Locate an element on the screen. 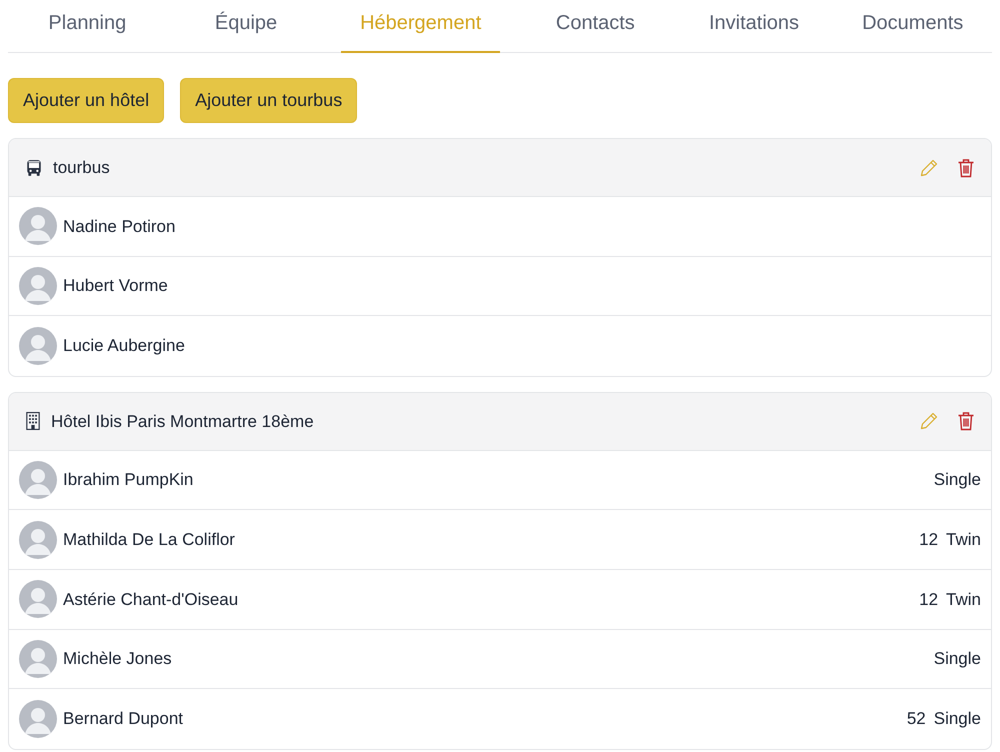 The width and height of the screenshot is (1000, 752). tab: Invitations is located at coordinates (754, 26).